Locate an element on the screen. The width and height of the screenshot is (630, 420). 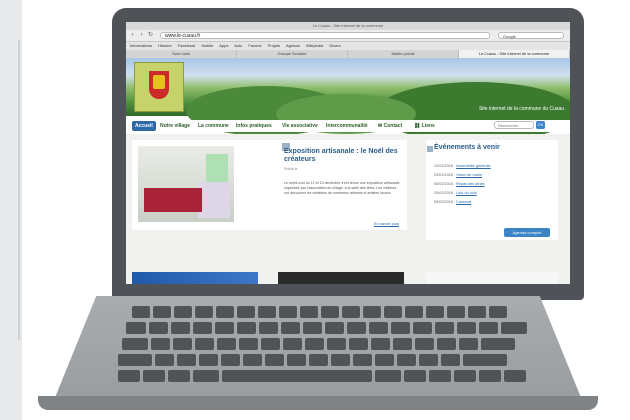
bookmark-item: Mobile is located at coordinates (208, 45).